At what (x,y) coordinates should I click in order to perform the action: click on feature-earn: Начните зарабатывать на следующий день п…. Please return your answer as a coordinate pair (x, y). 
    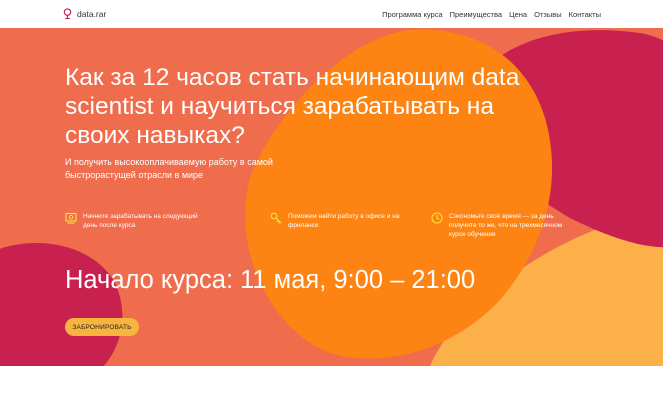
    Looking at the image, I should click on (138, 221).